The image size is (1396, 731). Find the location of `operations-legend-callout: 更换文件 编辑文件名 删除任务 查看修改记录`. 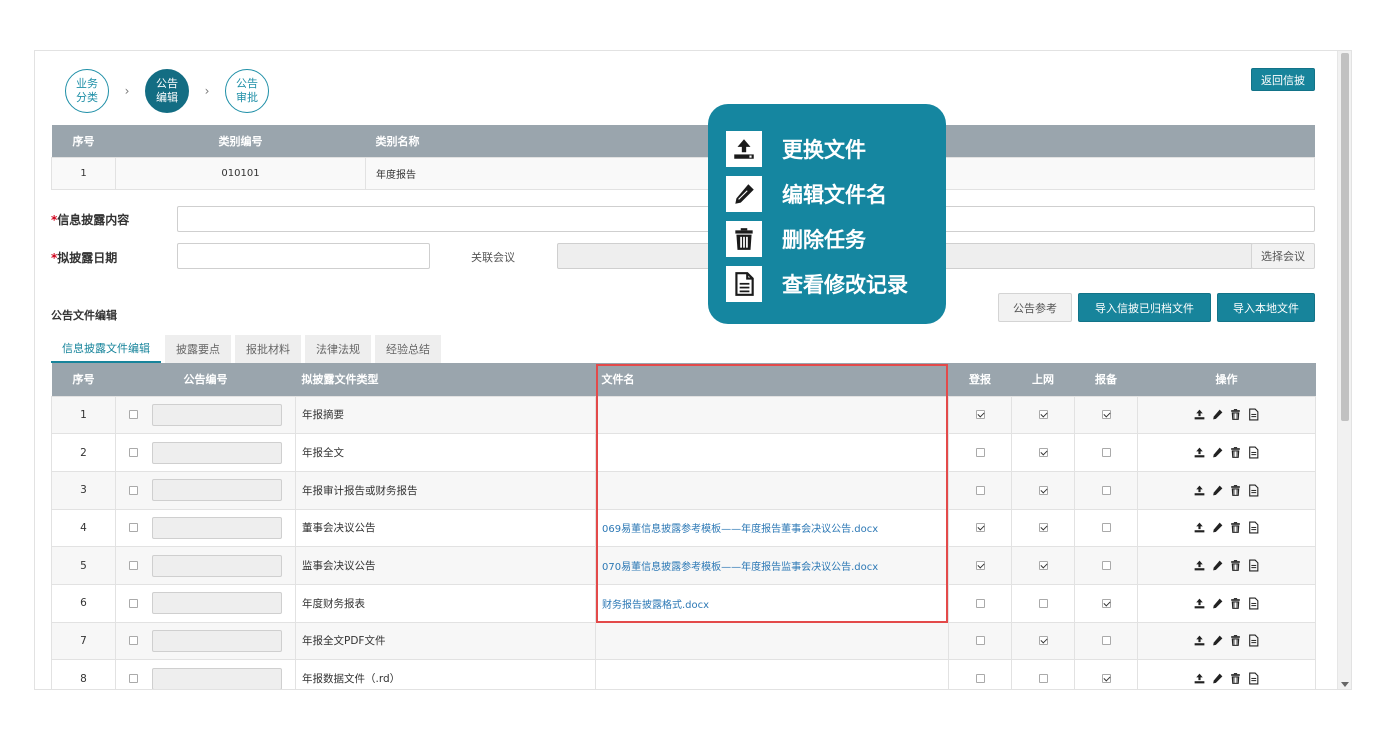

operations-legend-callout: 更换文件 编辑文件名 删除任务 查看修改记录 is located at coordinates (827, 214).